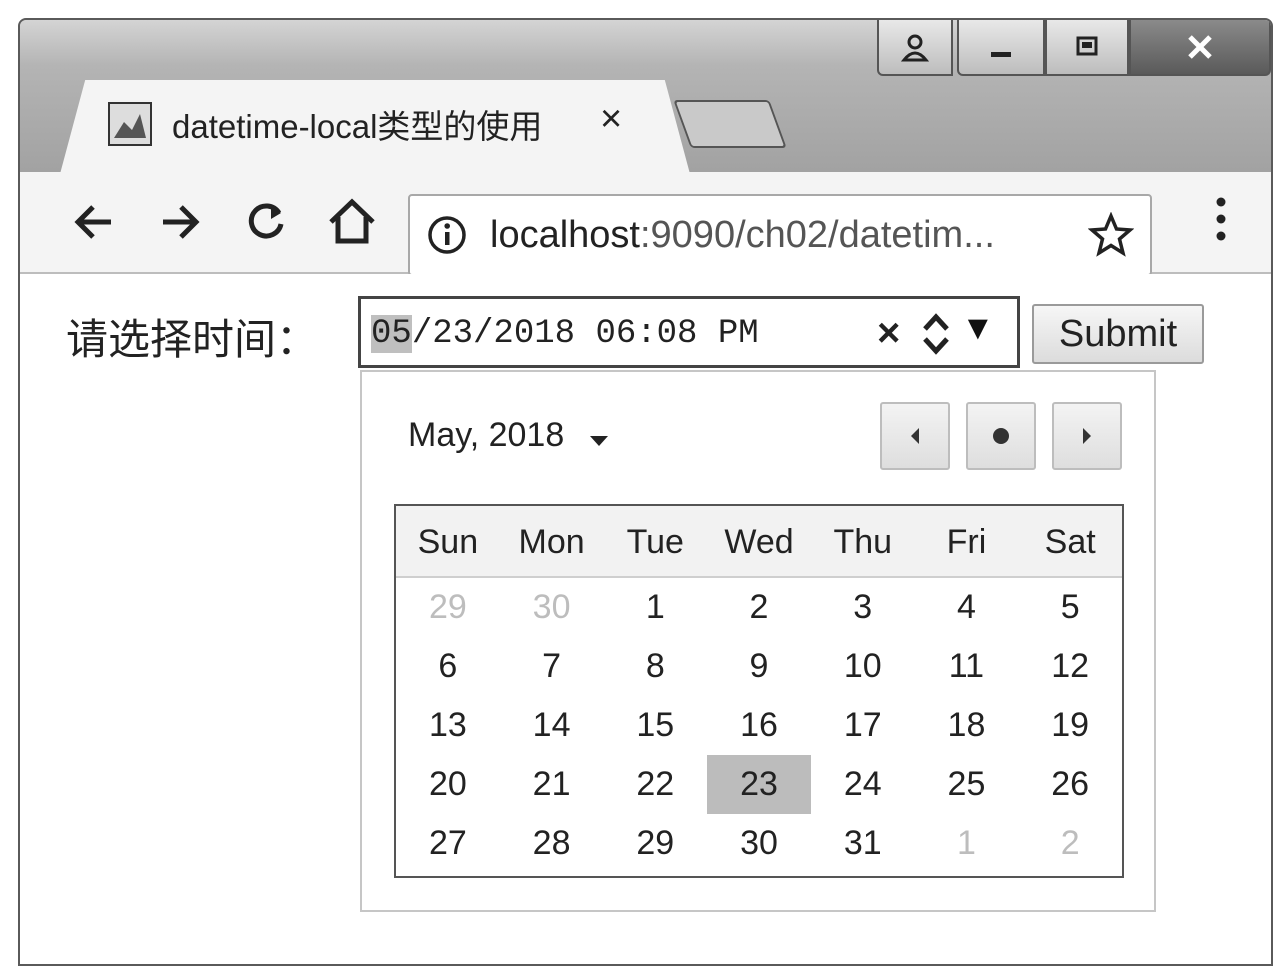  I want to click on close-icon, so click(1200, 47).